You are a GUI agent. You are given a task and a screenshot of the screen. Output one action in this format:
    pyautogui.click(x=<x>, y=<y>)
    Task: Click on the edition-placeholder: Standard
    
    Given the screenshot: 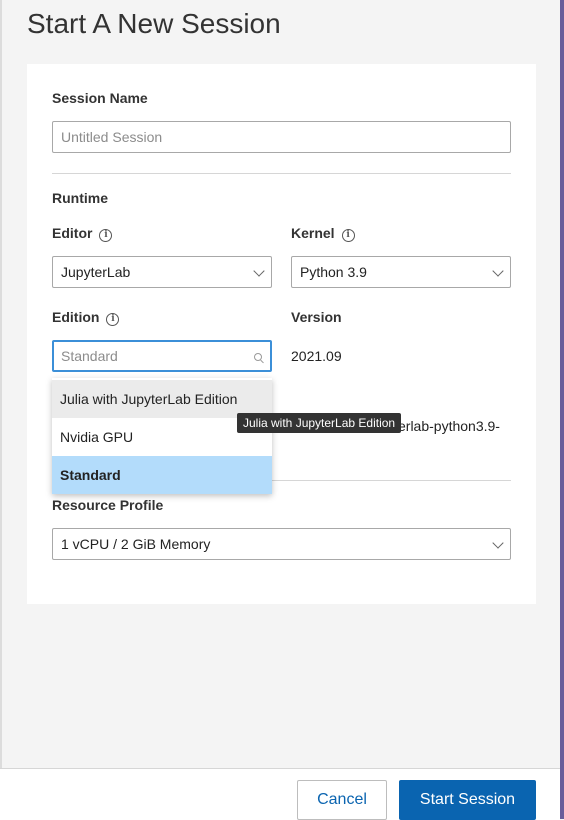 What is the action you would take?
    pyautogui.click(x=89, y=356)
    